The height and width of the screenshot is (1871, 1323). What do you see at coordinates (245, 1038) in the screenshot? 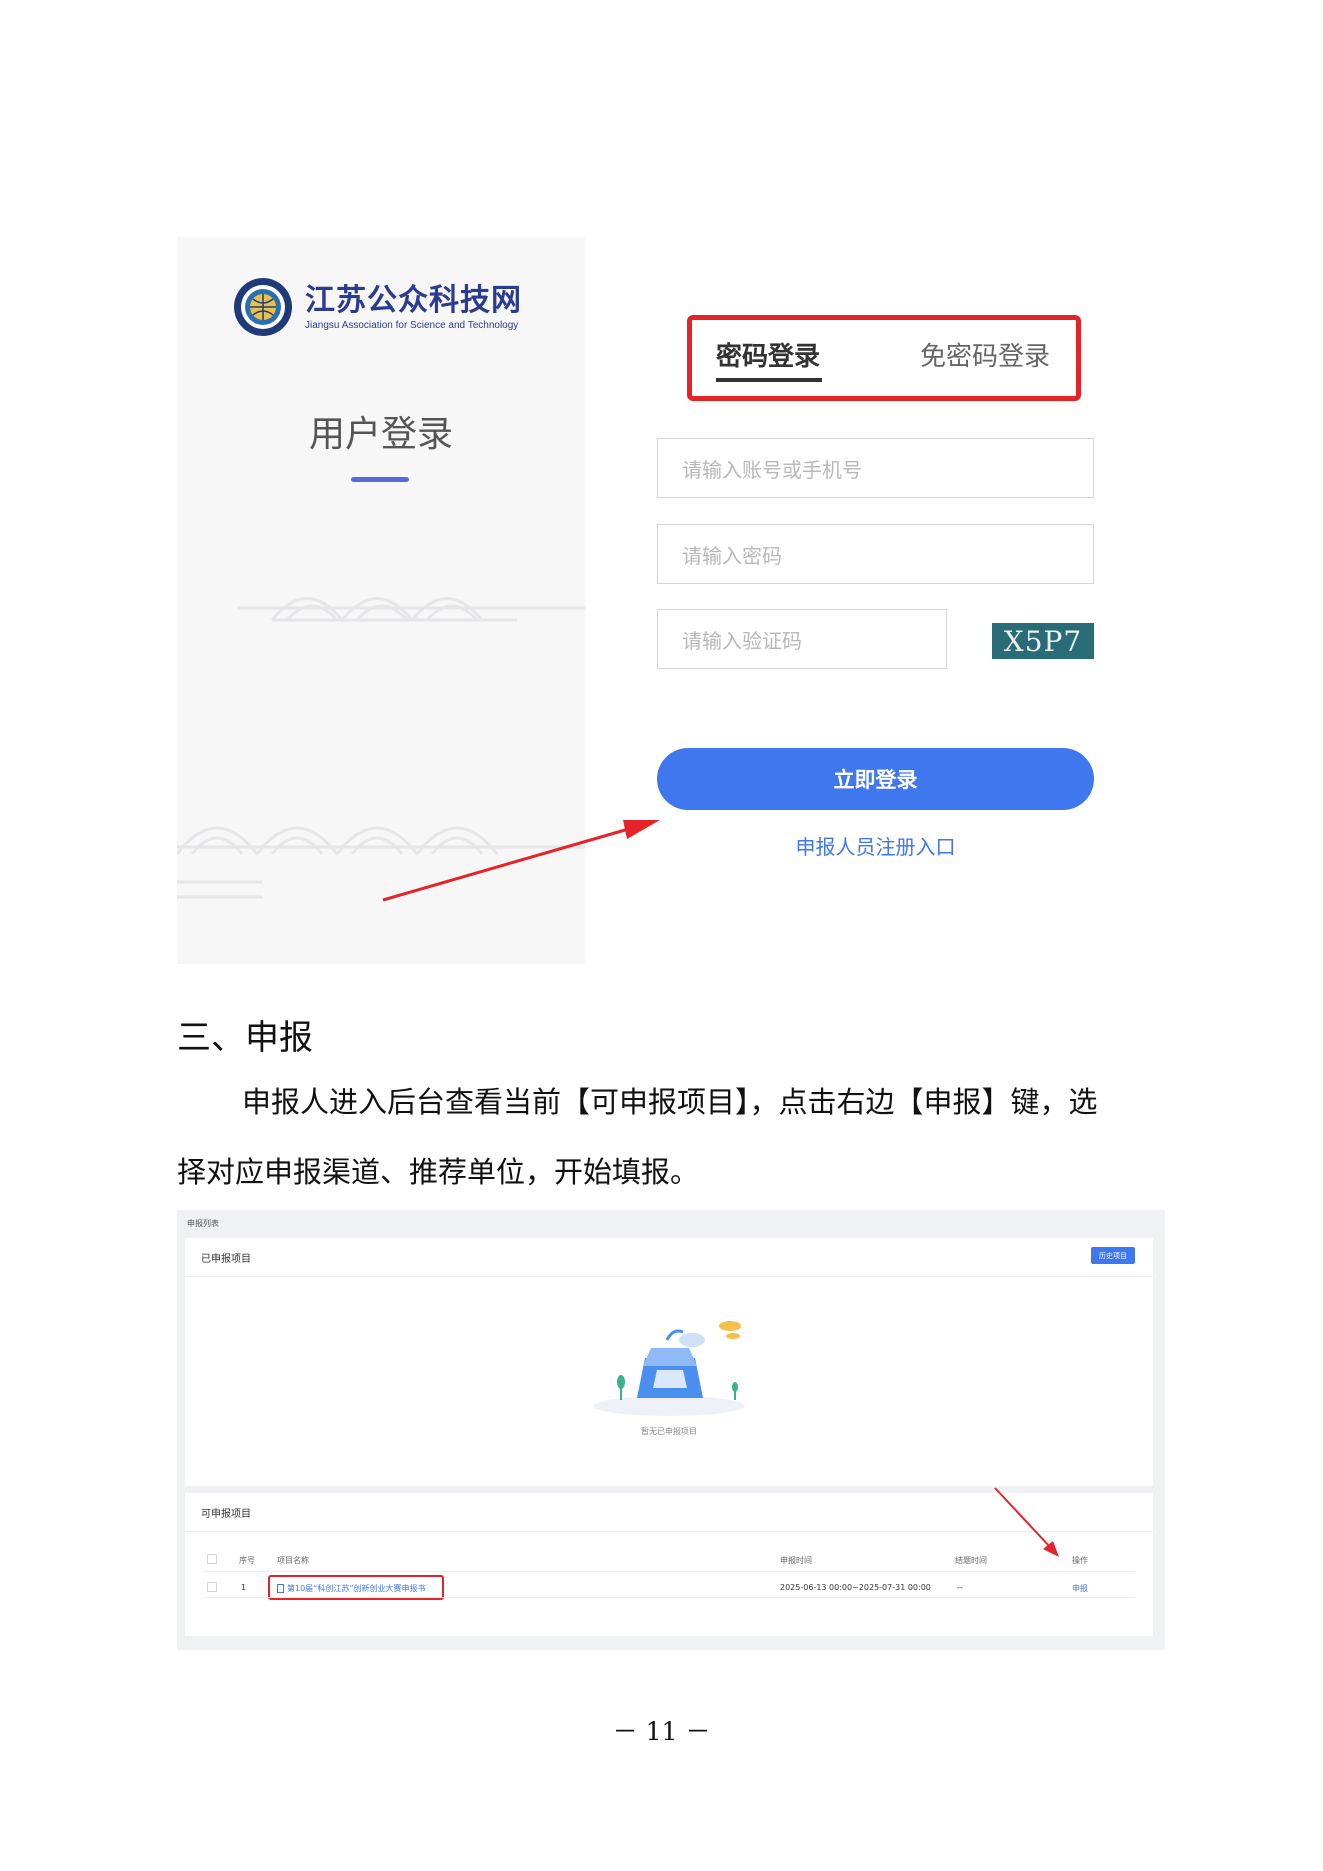
I see `section-heading: 三、申报` at bounding box center [245, 1038].